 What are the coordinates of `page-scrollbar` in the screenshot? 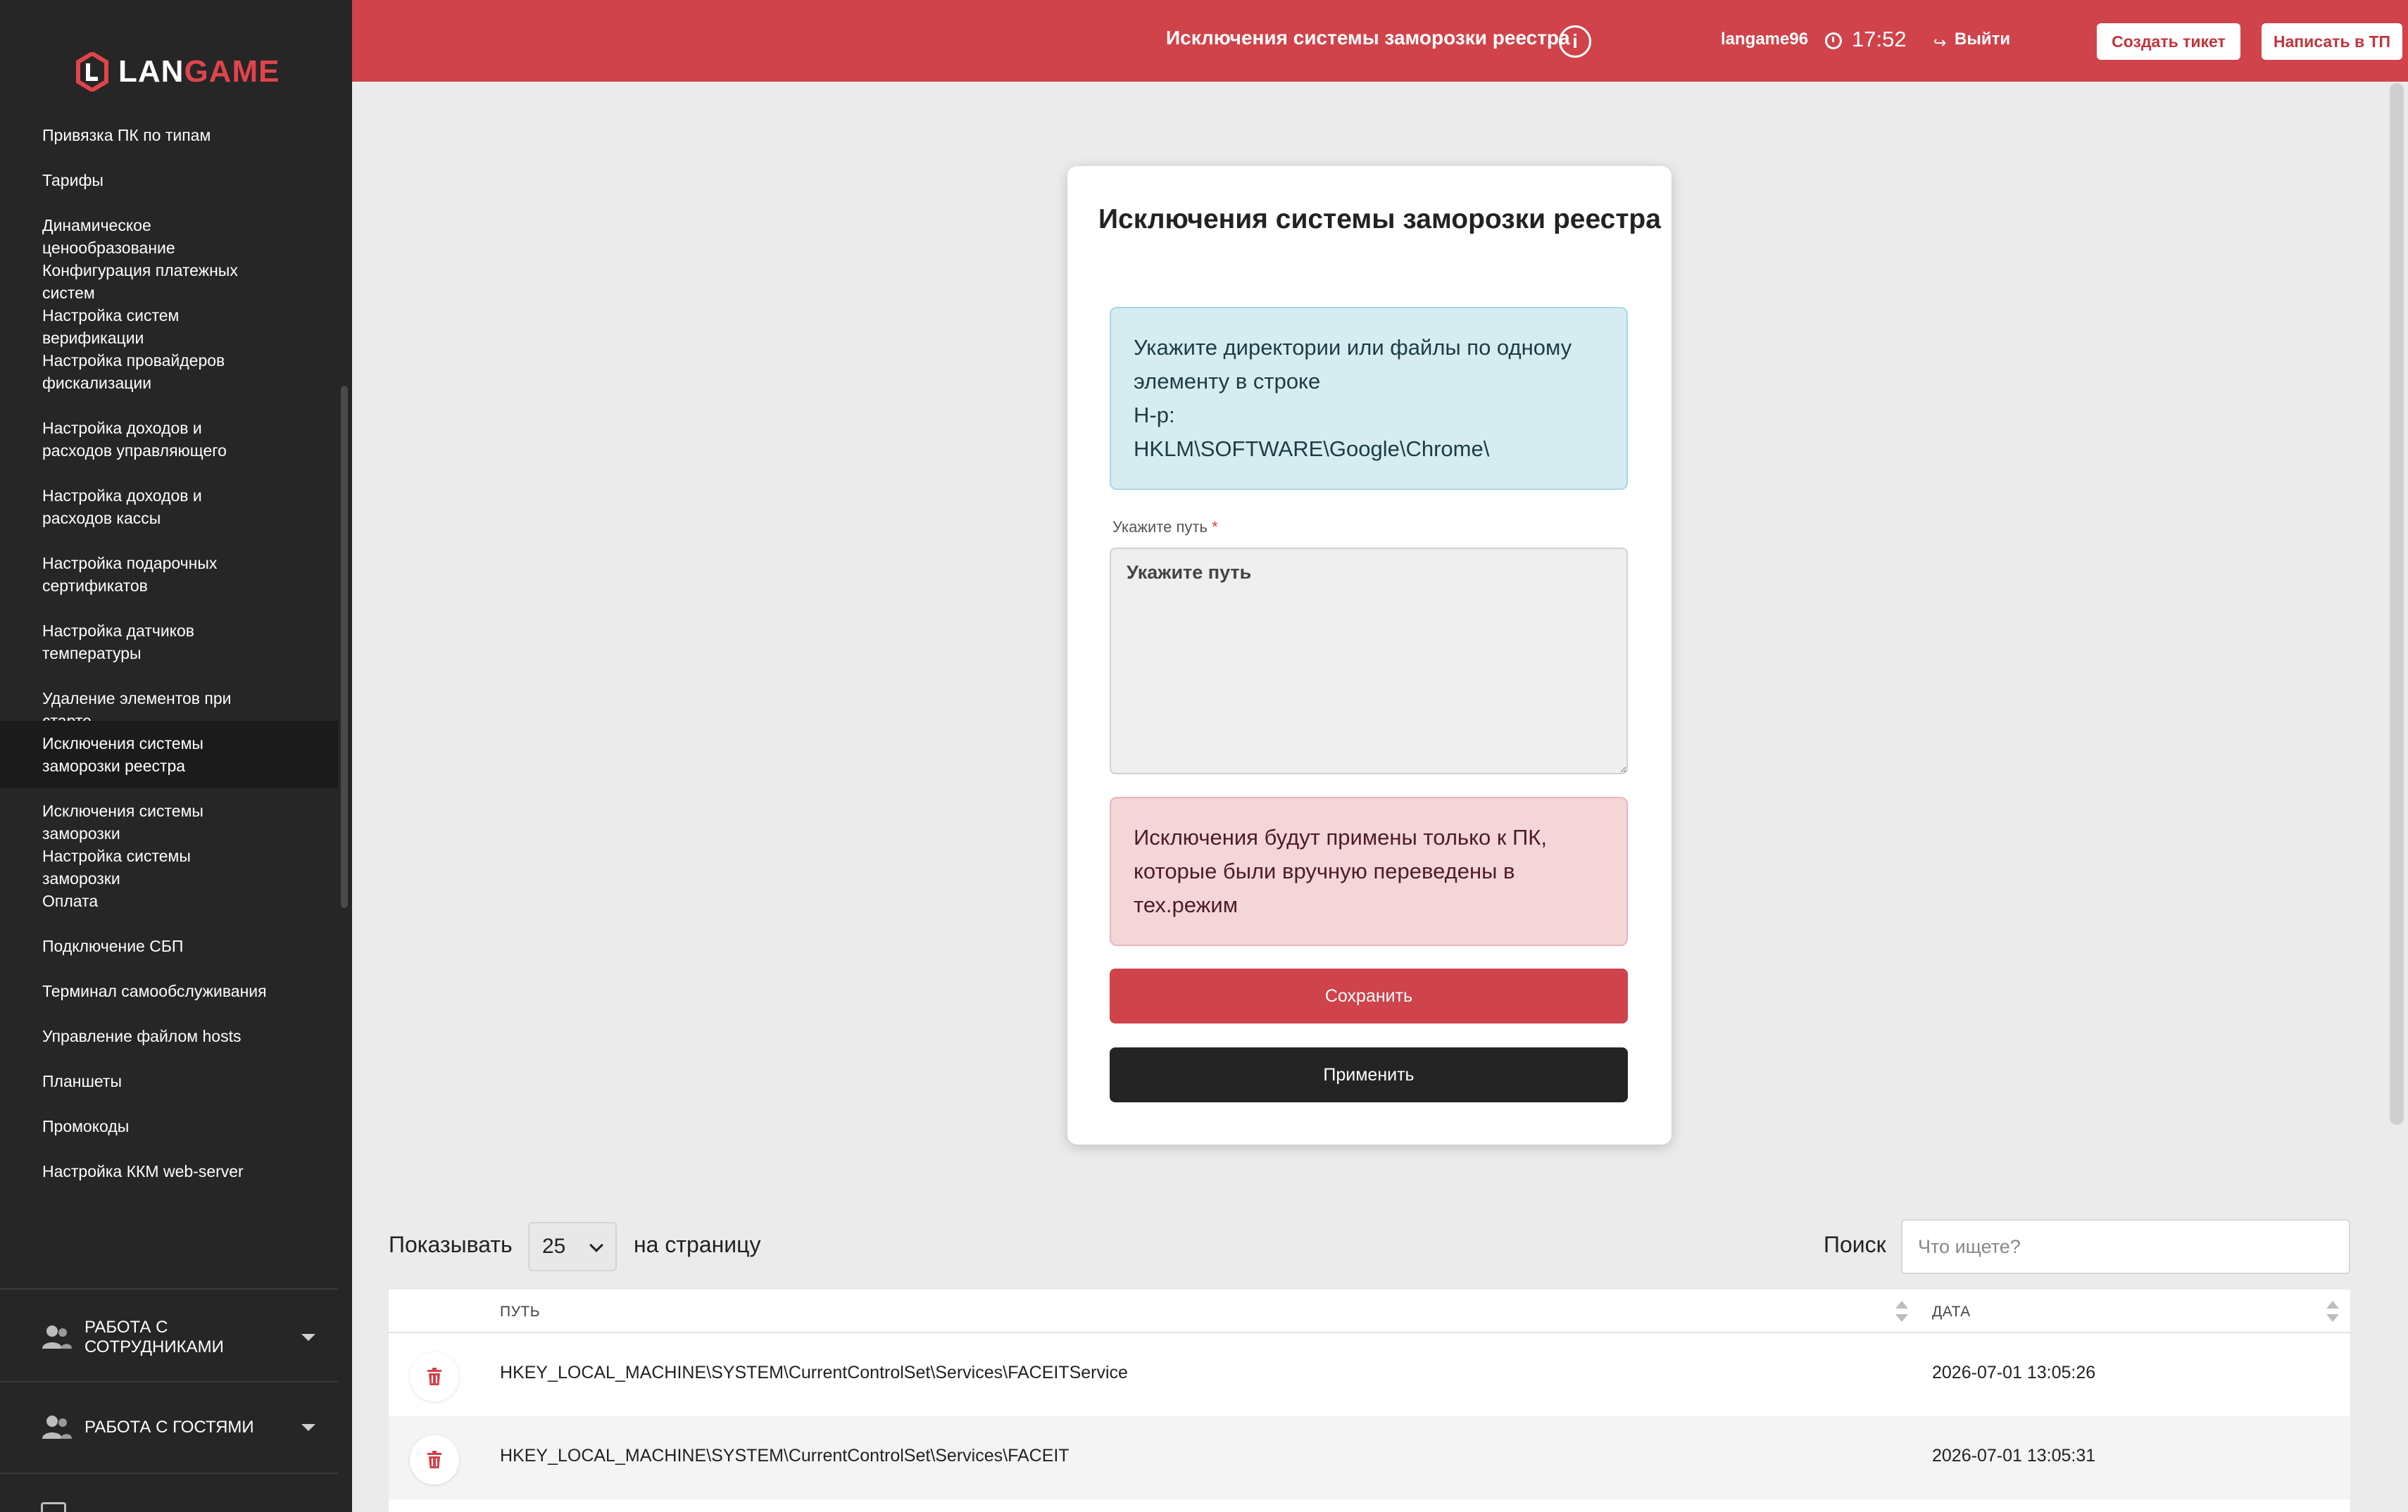 It's located at (2397, 604).